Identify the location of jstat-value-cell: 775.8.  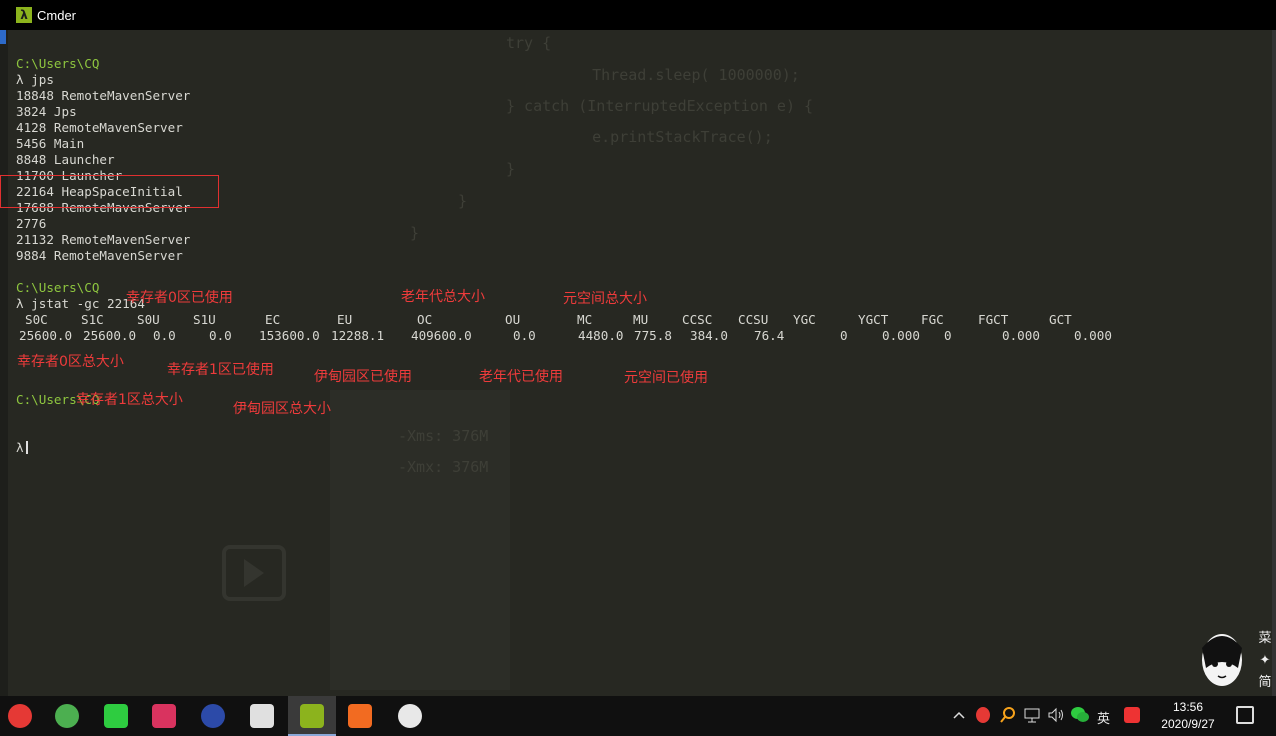
(653, 335).